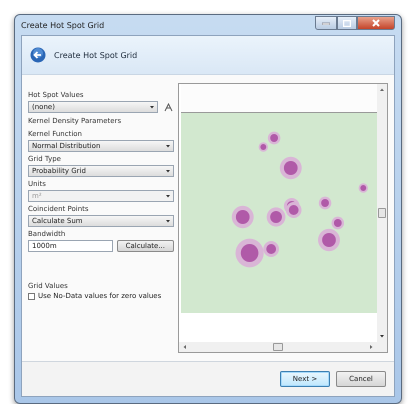 The height and width of the screenshot is (416, 415). What do you see at coordinates (382, 90) in the screenshot?
I see `scroll-up-icon` at bounding box center [382, 90].